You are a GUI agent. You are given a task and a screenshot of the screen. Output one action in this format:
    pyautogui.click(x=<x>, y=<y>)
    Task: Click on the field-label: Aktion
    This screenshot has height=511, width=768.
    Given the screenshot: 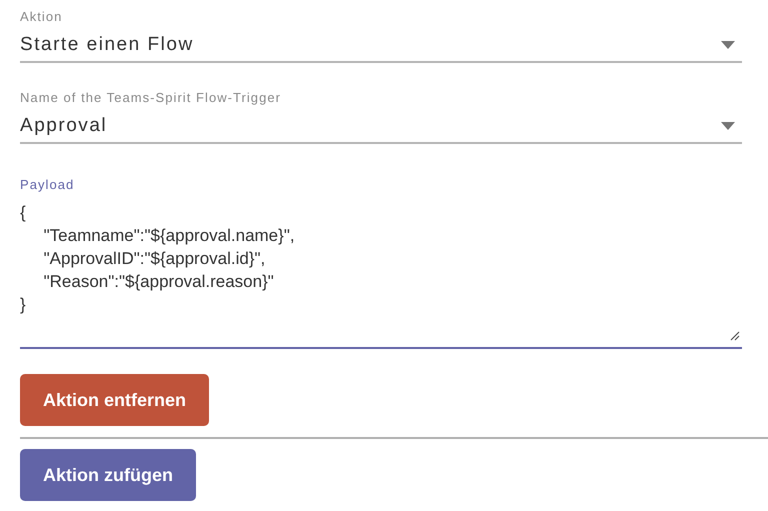 What is the action you would take?
    pyautogui.click(x=42, y=17)
    